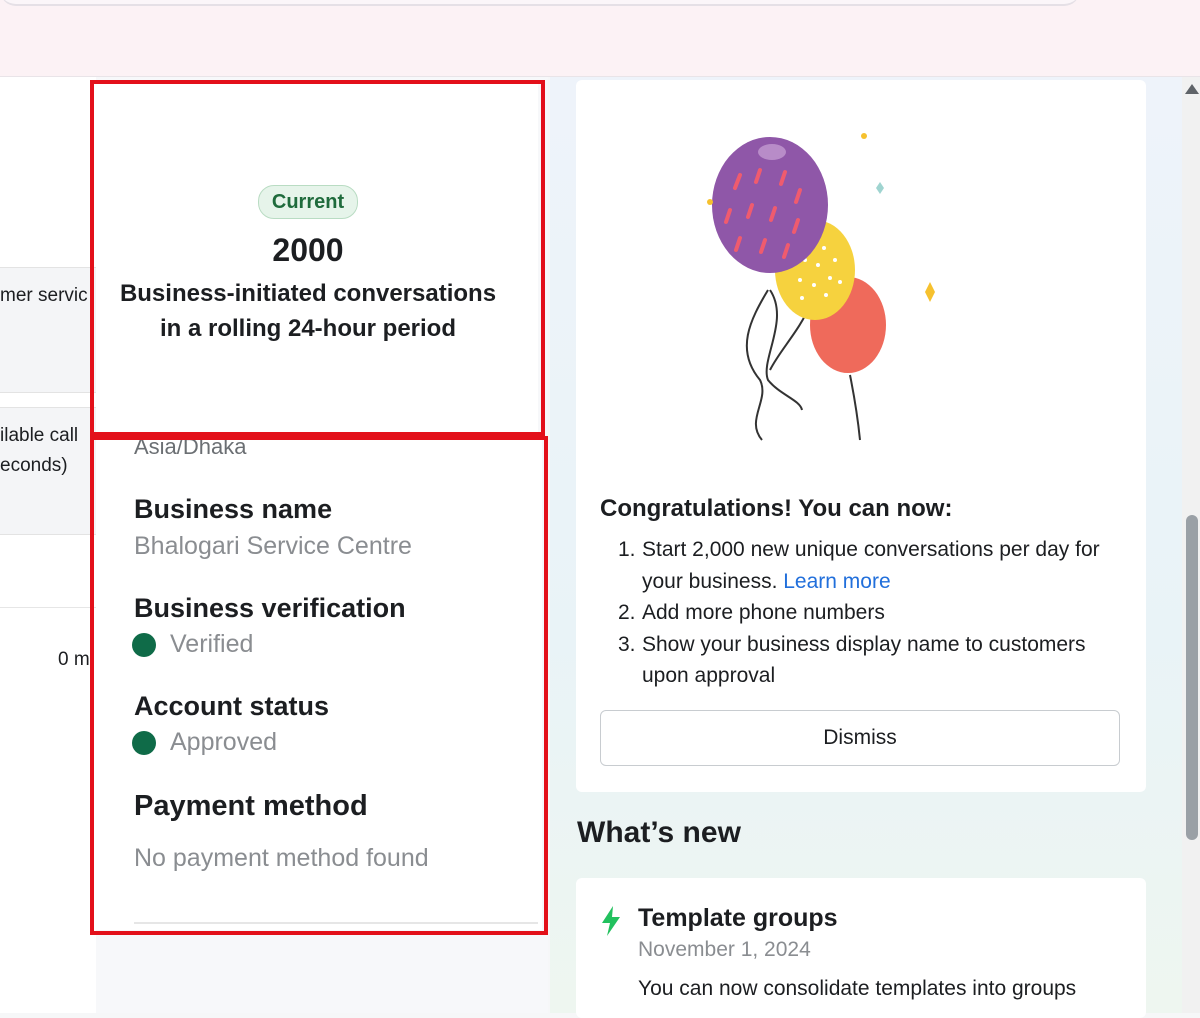 This screenshot has width=1200, height=1018. I want to click on list-item-2-text: Add more phone numbers, so click(763, 612).